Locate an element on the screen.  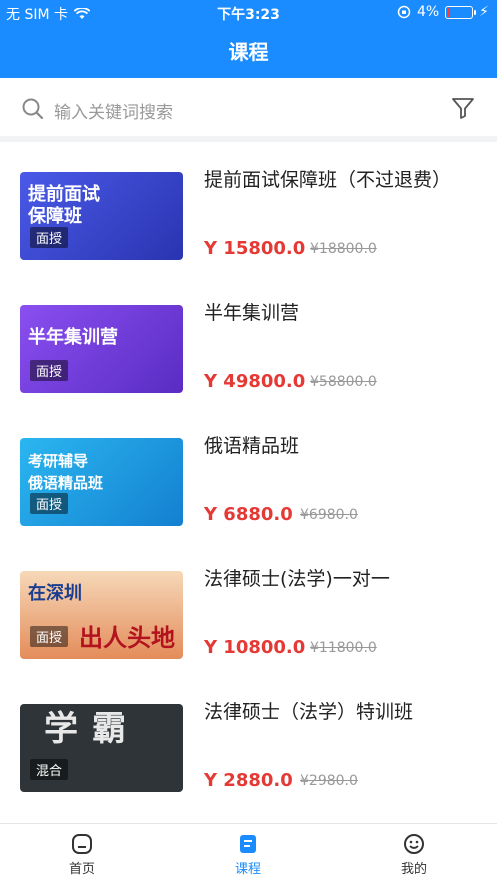
course-price: Y 6880.0 is located at coordinates (248, 514).